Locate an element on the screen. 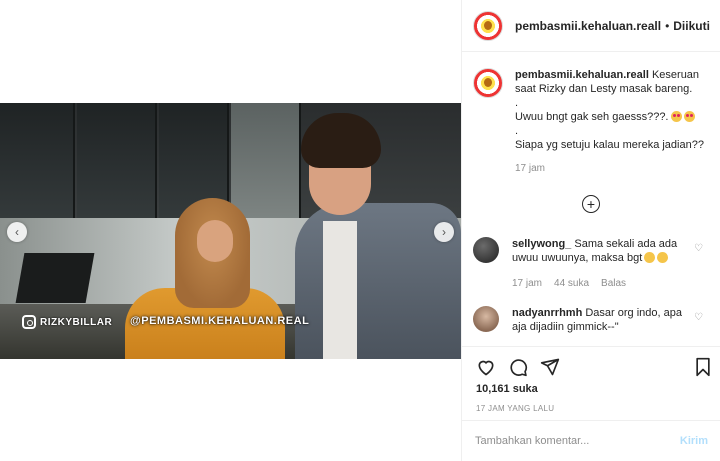  caption-username: pembasmii.kehaluan.reall is located at coordinates (582, 75).